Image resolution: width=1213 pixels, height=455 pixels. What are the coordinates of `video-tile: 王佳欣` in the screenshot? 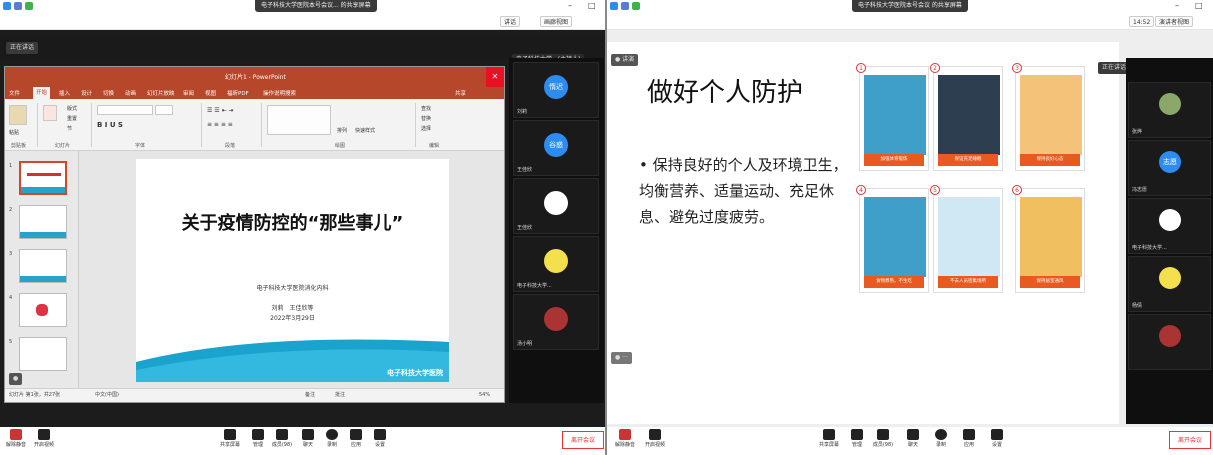 It's located at (556, 206).